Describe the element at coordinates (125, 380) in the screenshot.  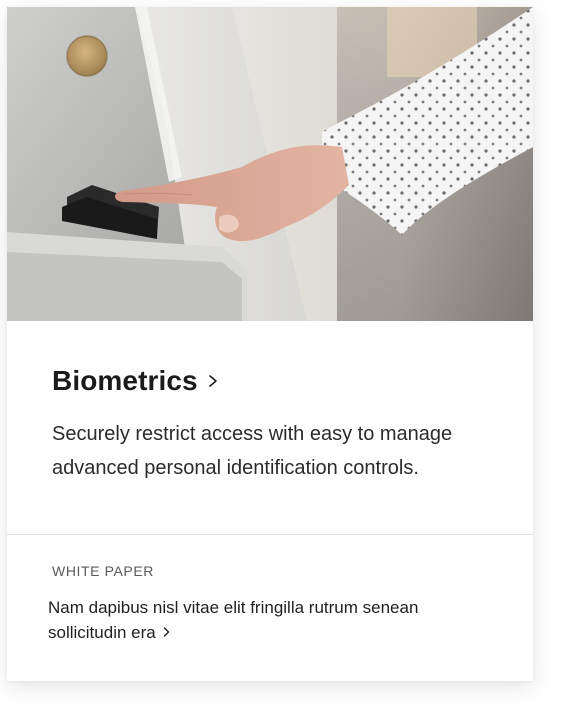
I see `card-title: Biometrics` at that location.